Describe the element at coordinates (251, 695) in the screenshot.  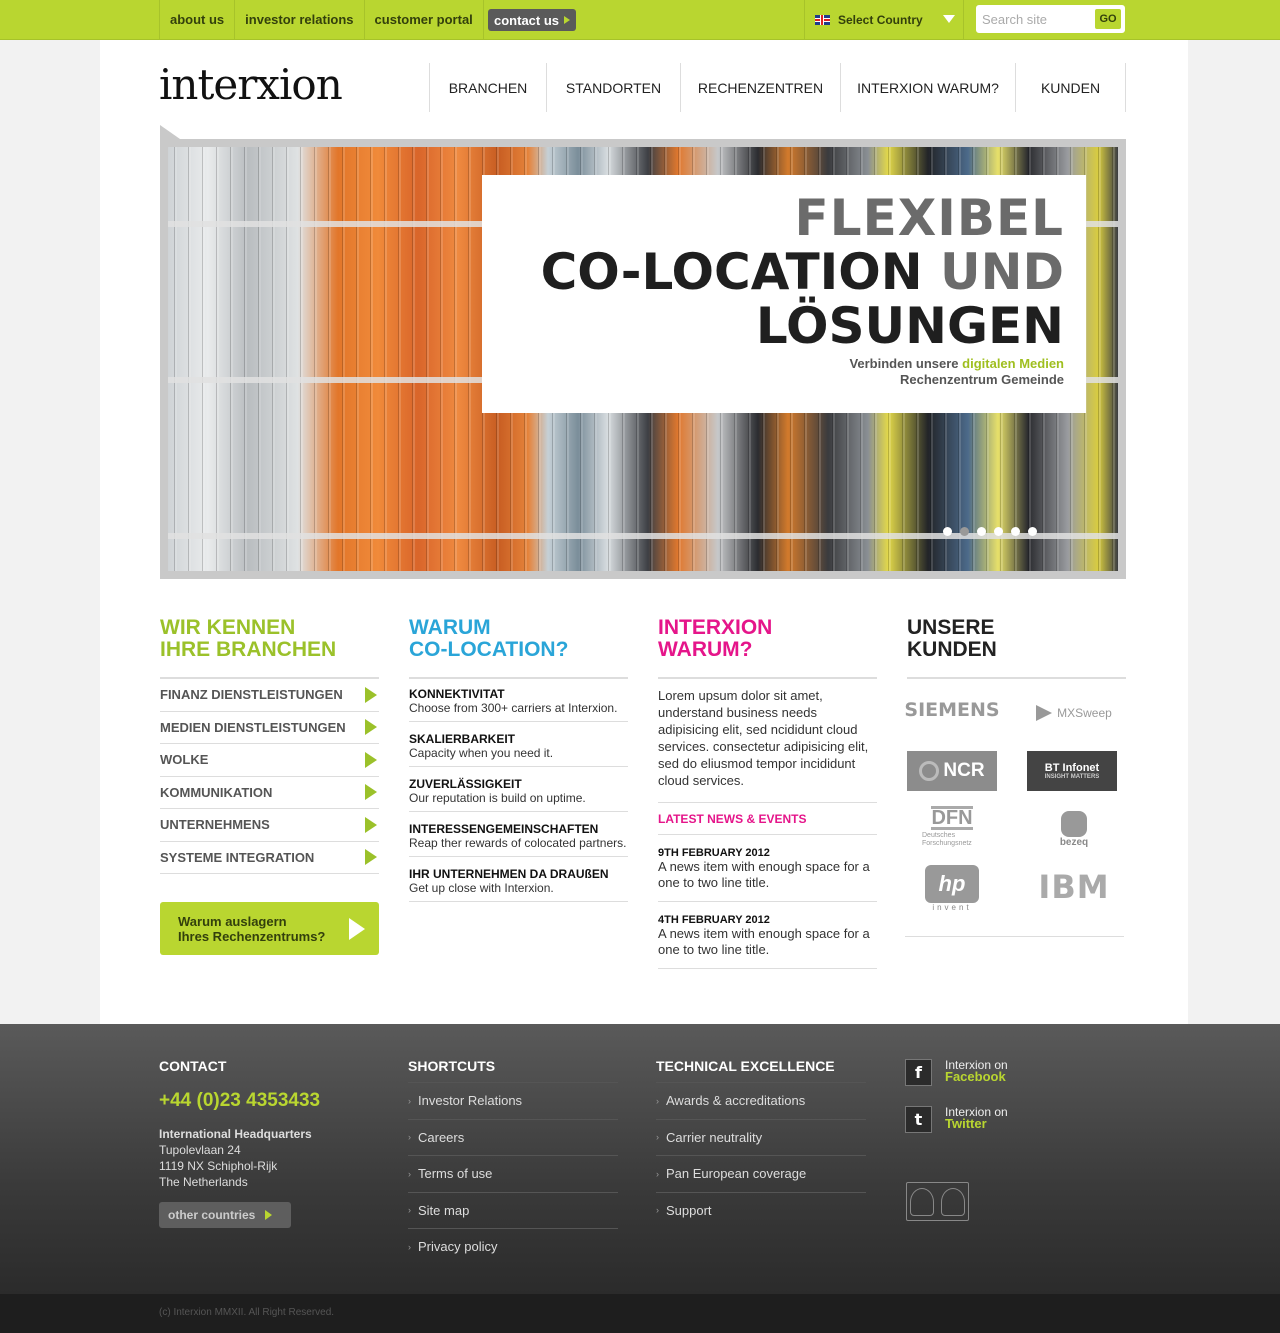
I see `branch-label: FINANZ DIENSTLEISTUNGEN` at that location.